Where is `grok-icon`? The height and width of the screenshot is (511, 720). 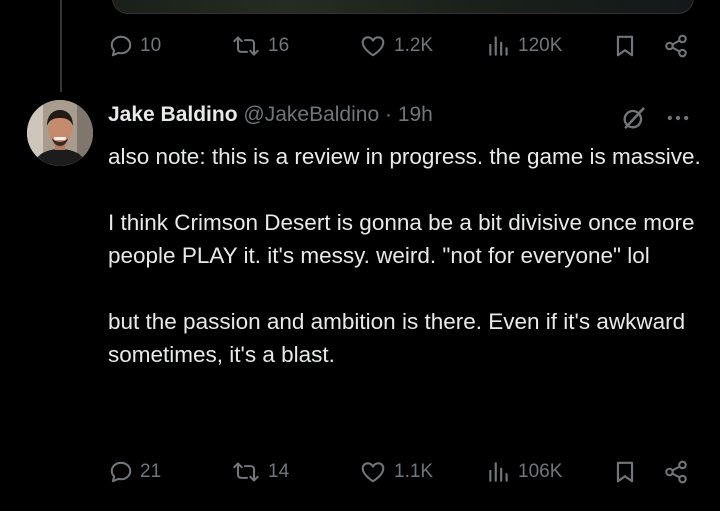 grok-icon is located at coordinates (634, 120).